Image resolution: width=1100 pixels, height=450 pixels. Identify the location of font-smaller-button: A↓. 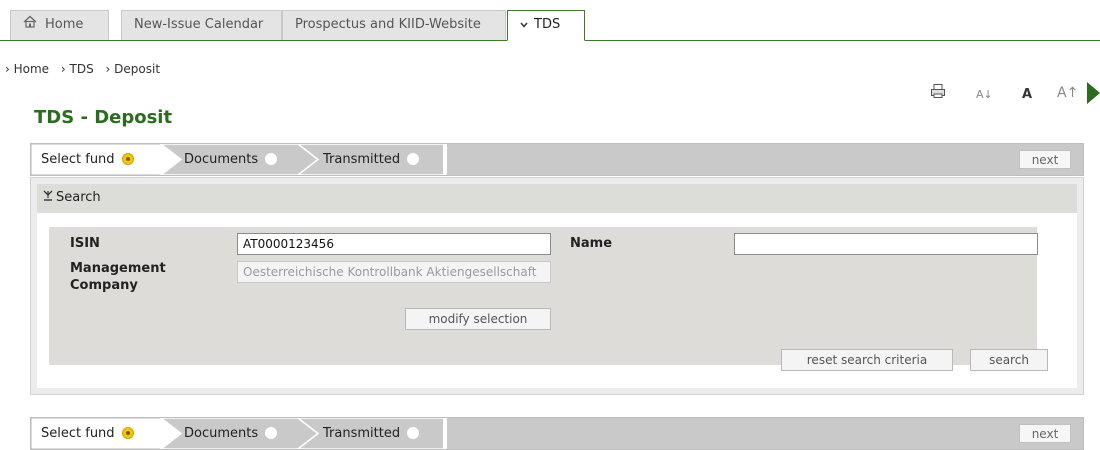
(984, 94).